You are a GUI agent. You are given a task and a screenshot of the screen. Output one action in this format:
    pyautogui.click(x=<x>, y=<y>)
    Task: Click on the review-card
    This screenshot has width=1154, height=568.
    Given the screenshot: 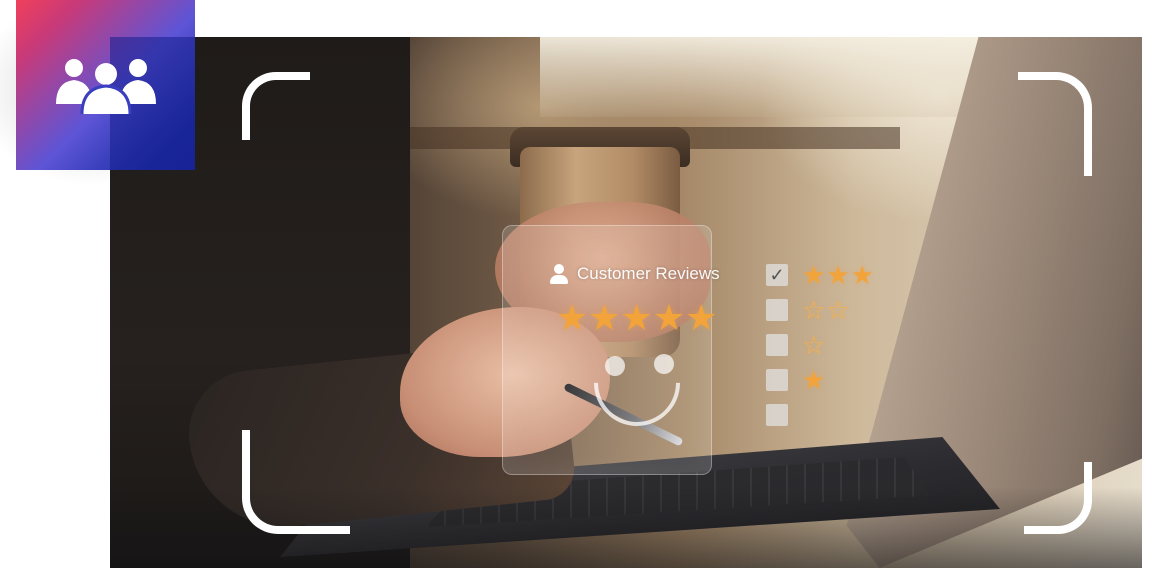 What is the action you would take?
    pyautogui.click(x=607, y=350)
    